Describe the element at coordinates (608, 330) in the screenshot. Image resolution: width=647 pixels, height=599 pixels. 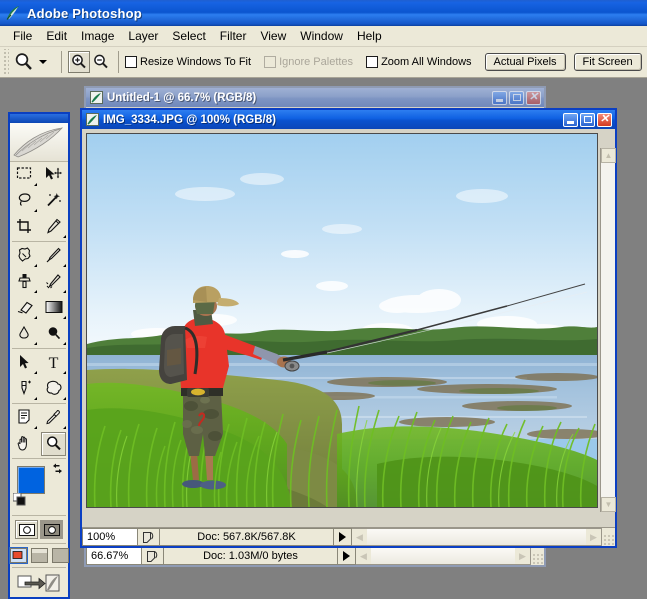
I see `vertical-scrollbar: ▲ ▼` at that location.